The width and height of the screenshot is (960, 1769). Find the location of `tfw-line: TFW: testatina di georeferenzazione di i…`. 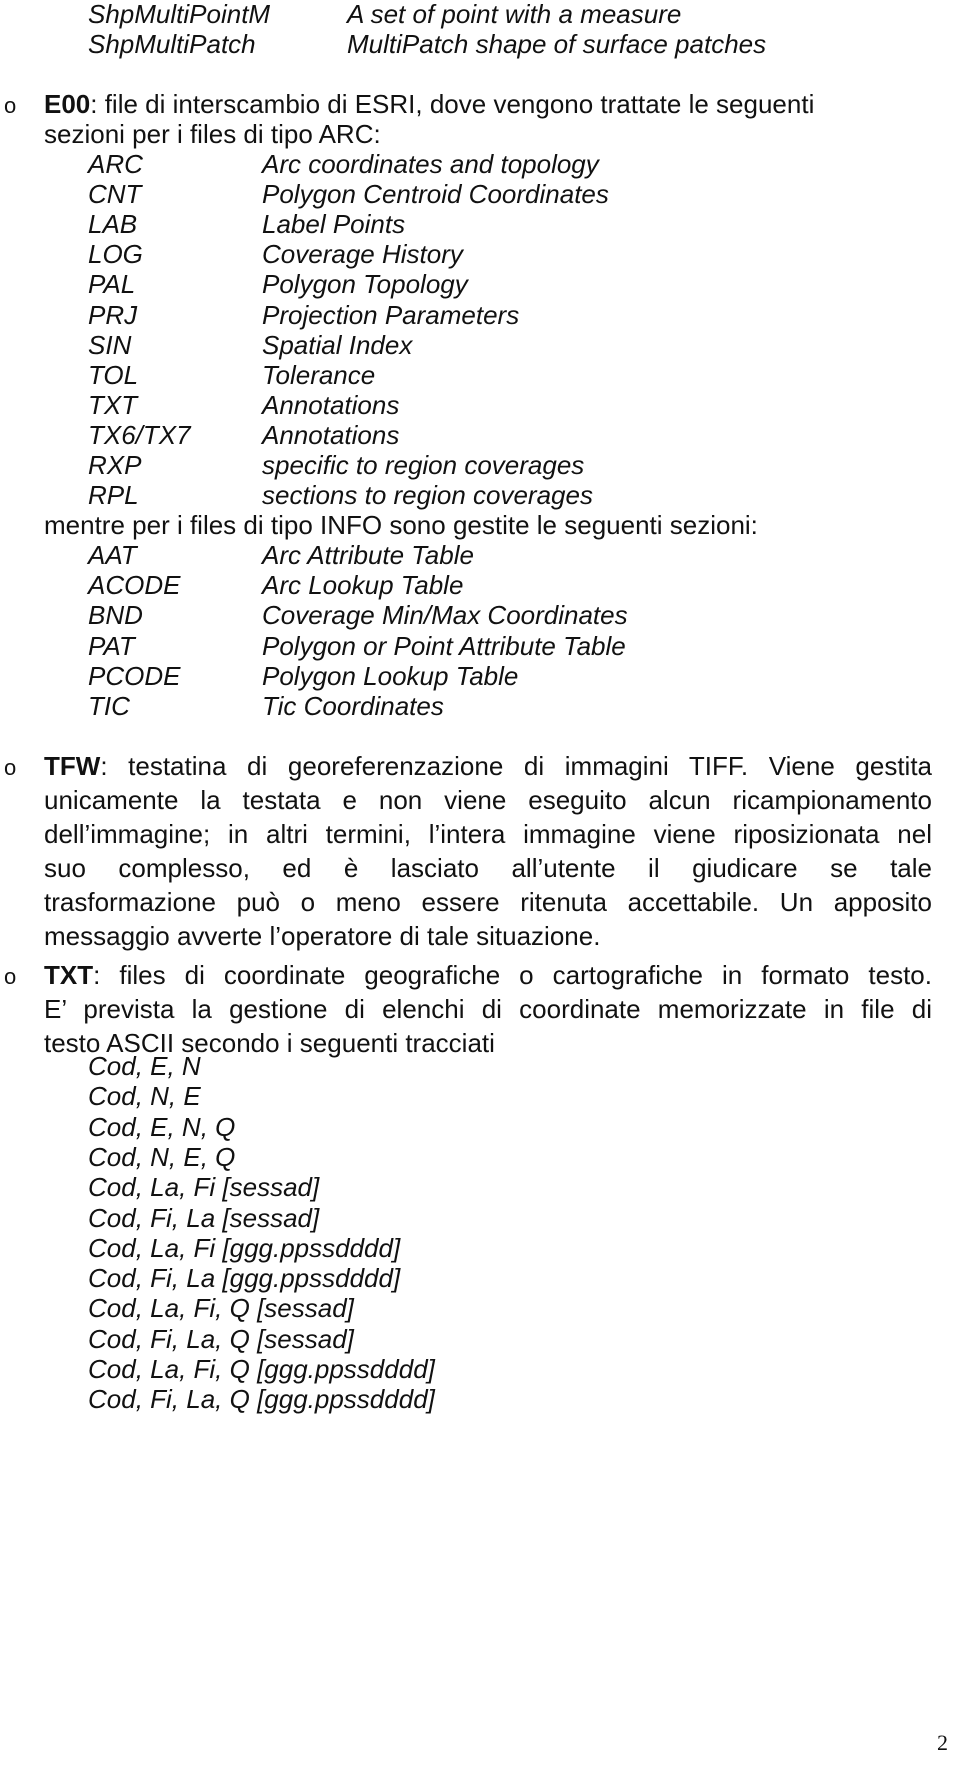

tfw-line: TFW: testatina di georeferenzazione di i… is located at coordinates (488, 766).